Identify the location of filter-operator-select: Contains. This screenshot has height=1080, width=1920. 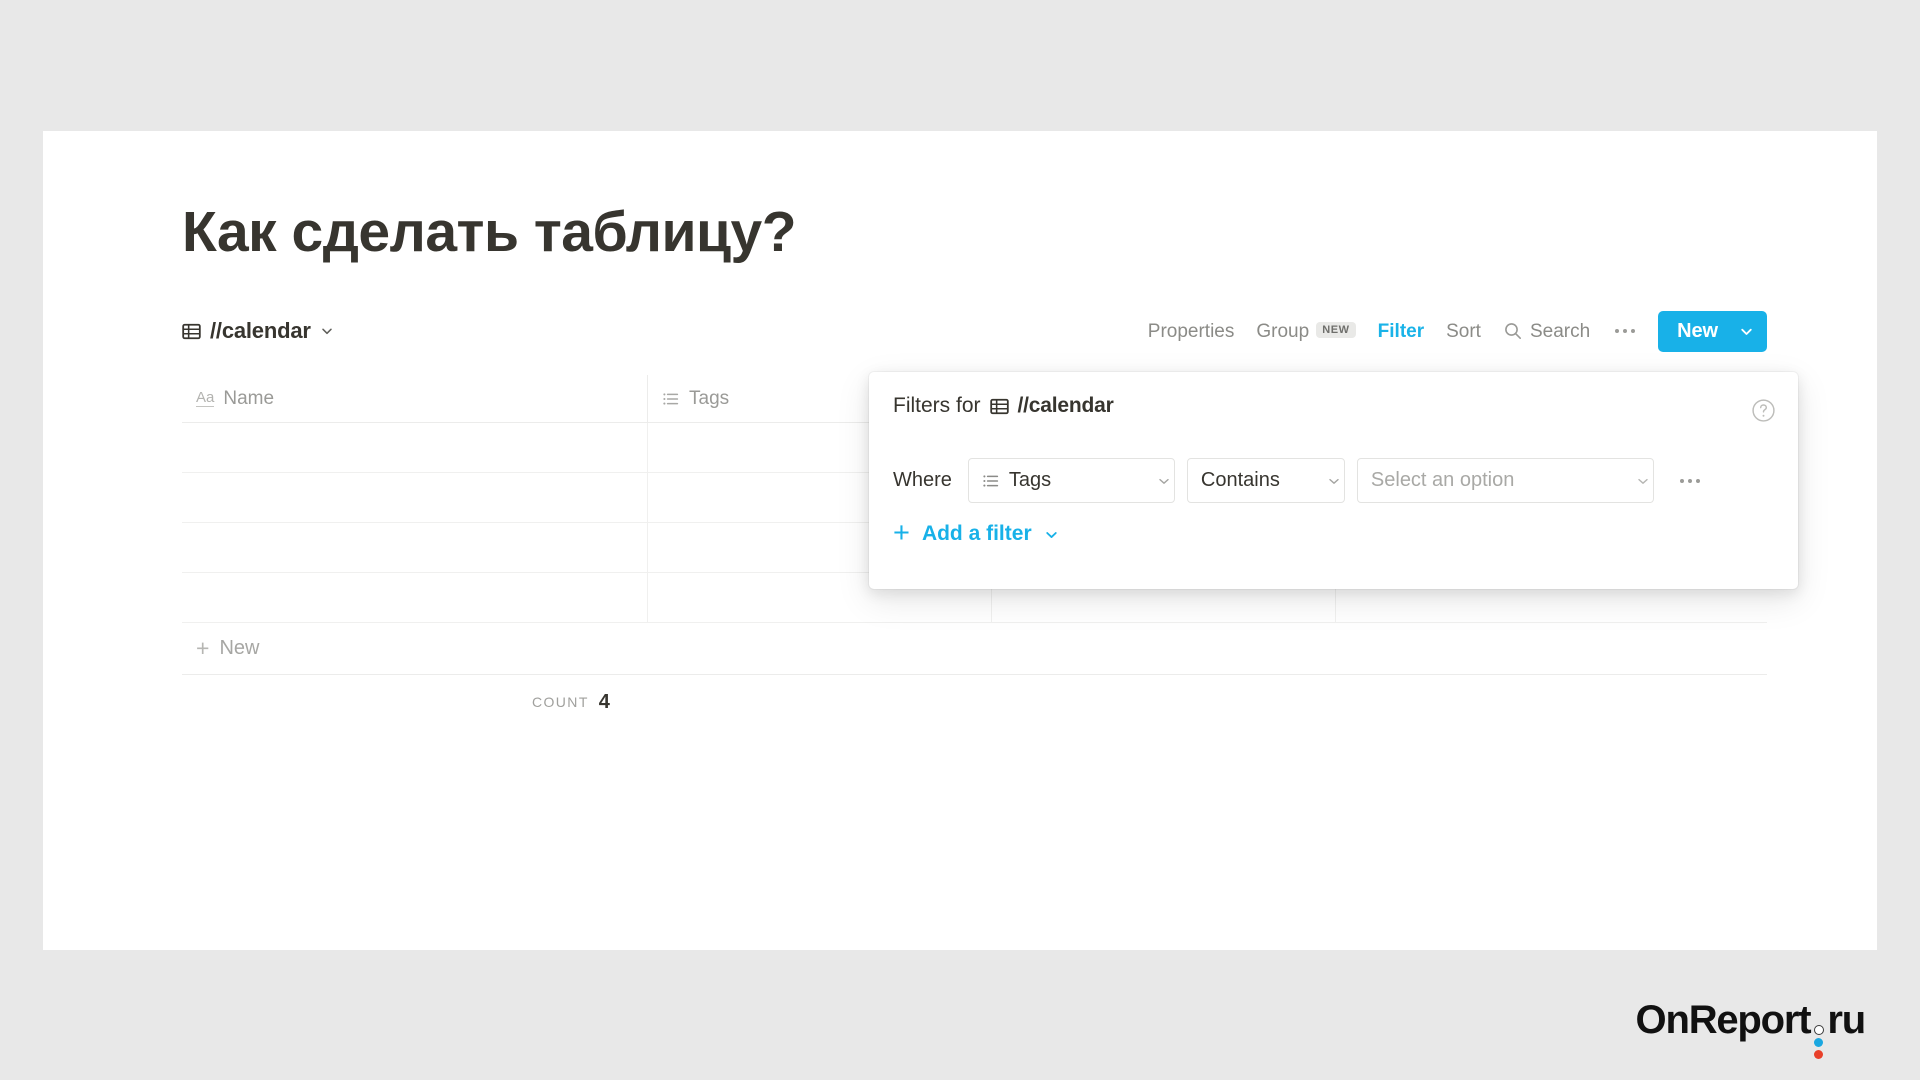
(1265, 480).